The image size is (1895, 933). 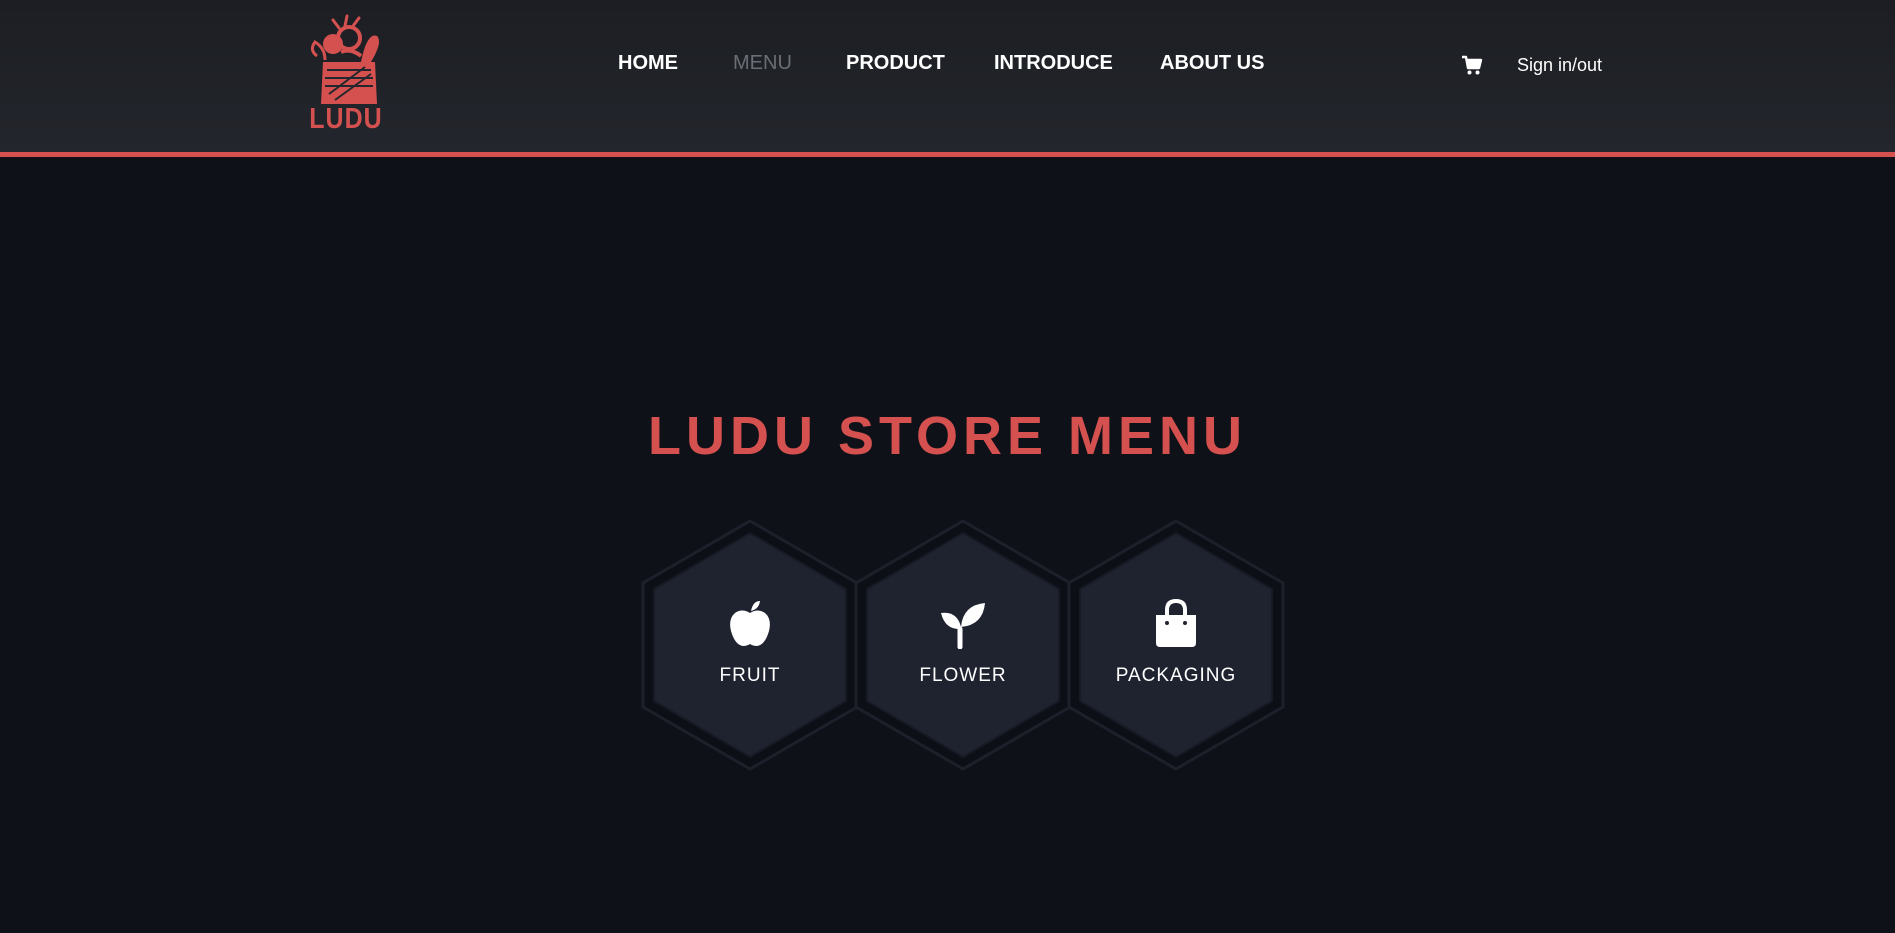 I want to click on category-fruit: FRUIT, so click(x=750, y=645).